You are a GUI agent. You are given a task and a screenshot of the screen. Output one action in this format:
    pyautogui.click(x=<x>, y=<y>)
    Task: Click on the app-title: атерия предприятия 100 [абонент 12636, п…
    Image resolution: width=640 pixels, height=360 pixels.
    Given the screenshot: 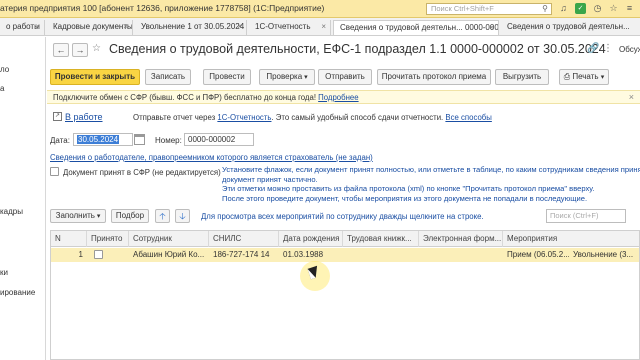 What is the action you would take?
    pyautogui.click(x=162, y=8)
    